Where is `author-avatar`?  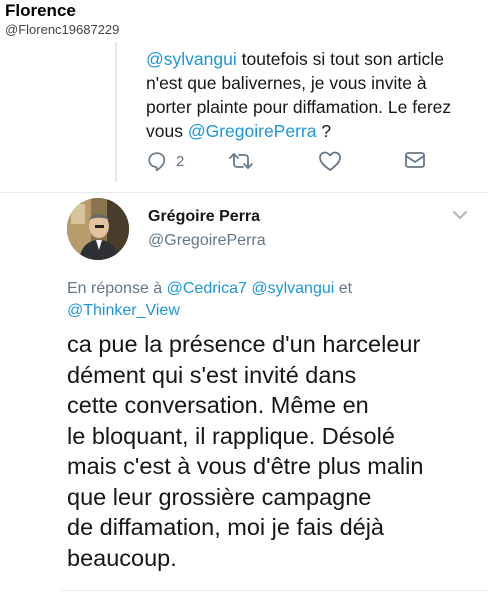
author-avatar is located at coordinates (98, 229).